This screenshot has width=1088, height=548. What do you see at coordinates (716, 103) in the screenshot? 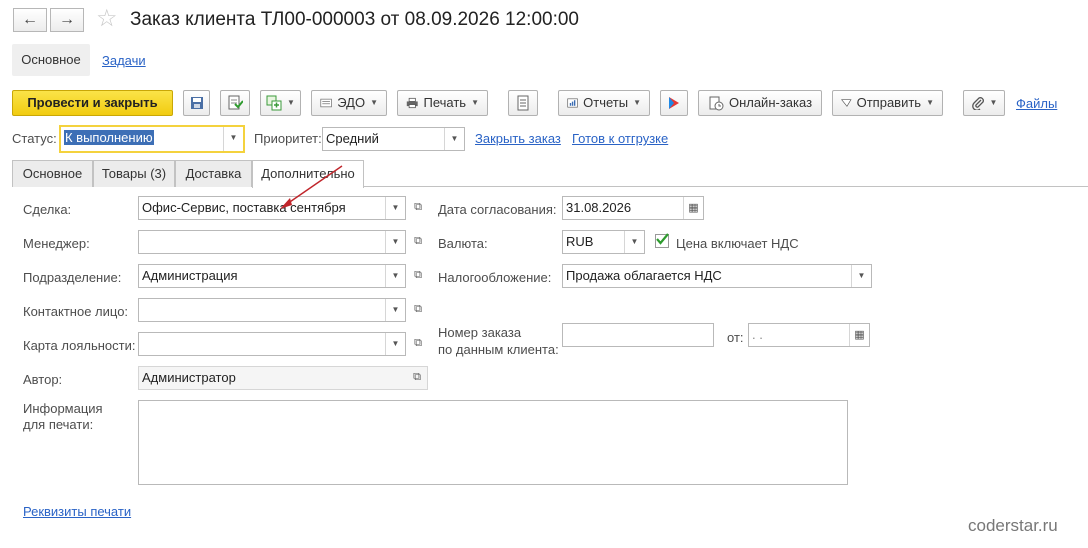
I see `online-order-icon` at bounding box center [716, 103].